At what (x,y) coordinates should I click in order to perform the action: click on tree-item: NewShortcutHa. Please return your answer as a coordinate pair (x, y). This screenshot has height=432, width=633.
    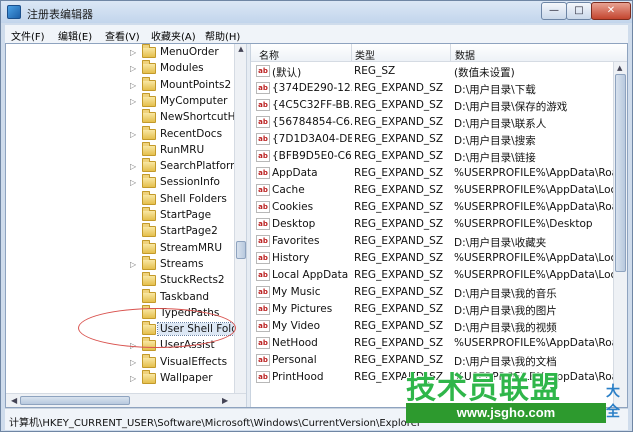
    Looking at the image, I should click on (124, 117).